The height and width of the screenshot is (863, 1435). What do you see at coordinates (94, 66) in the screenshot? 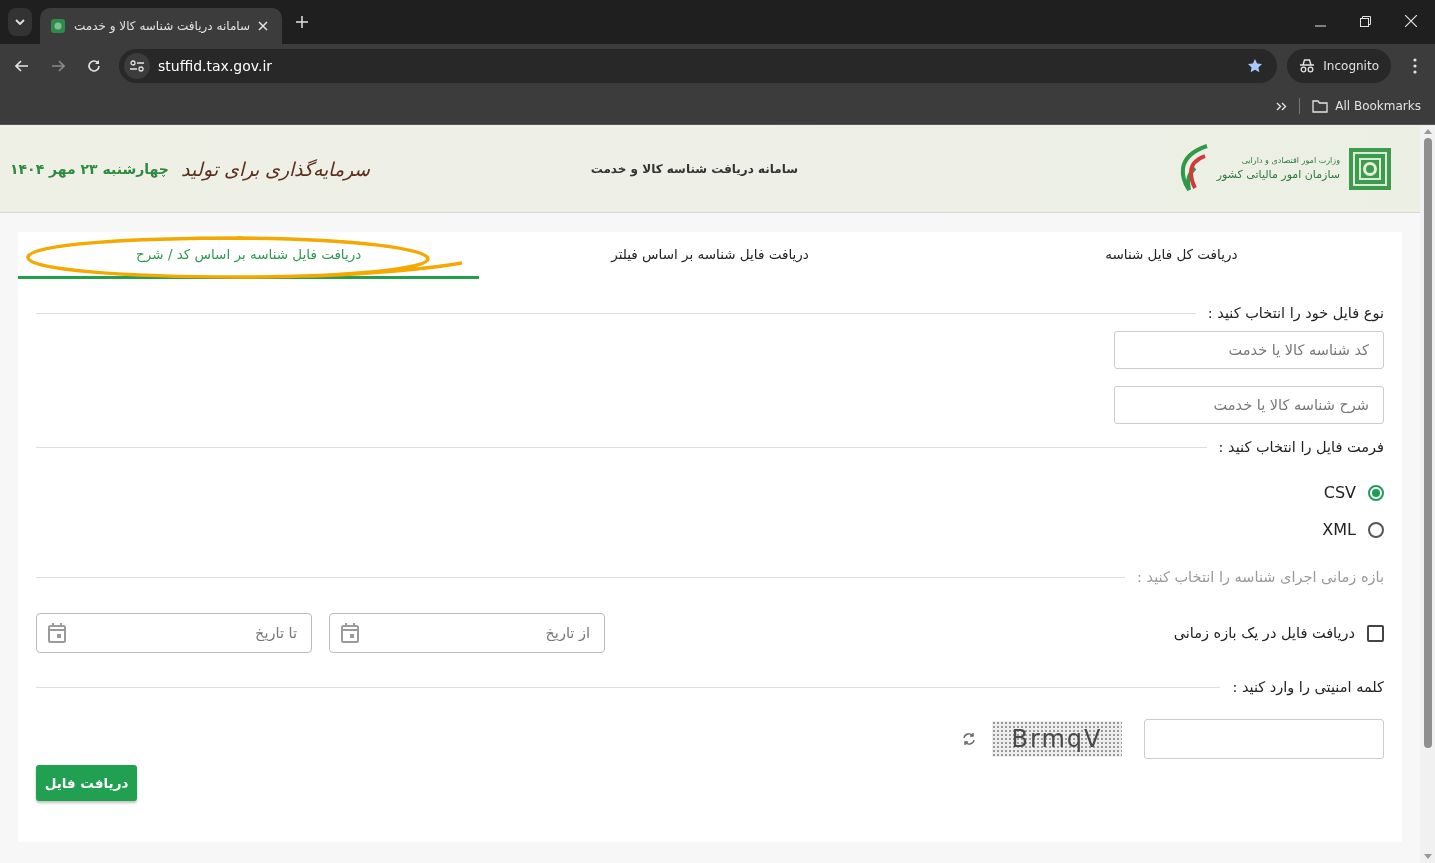
I see `reload-icon` at bounding box center [94, 66].